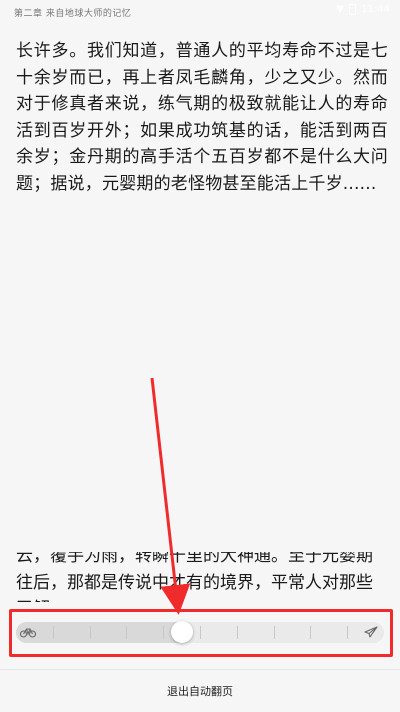  I want to click on wifi-icon: ▼, so click(340, 9).